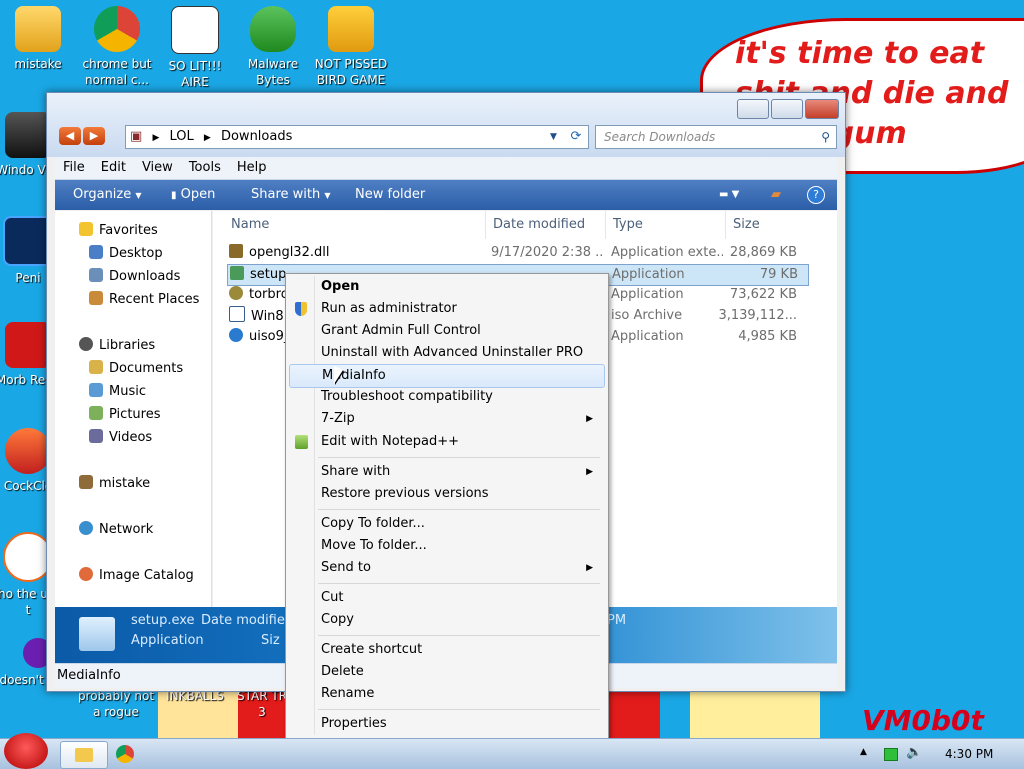 The width and height of the screenshot is (1024, 769). I want to click on breadcrumb-downloads: Downloads, so click(256, 136).